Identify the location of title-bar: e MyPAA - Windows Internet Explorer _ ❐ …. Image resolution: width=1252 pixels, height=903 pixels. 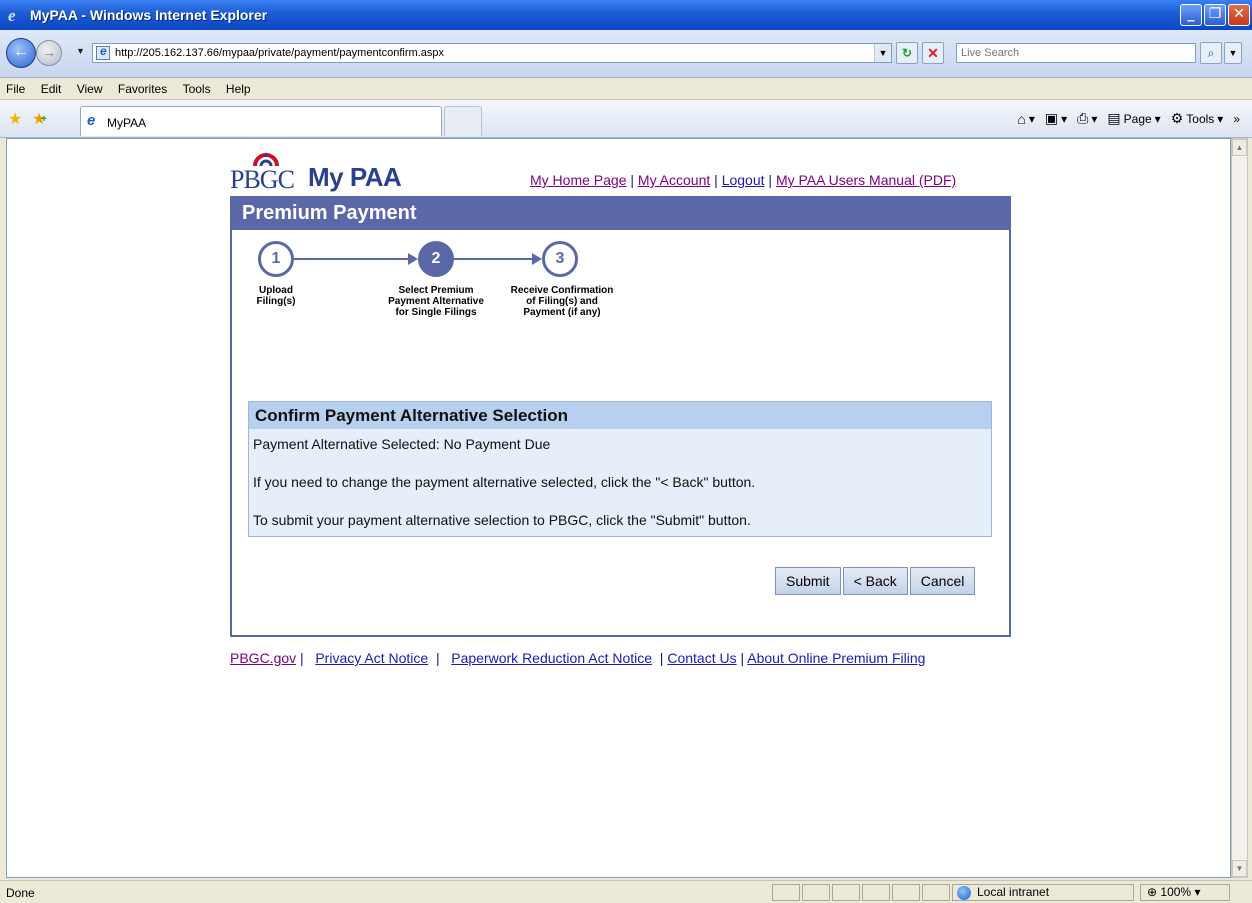
(626, 15).